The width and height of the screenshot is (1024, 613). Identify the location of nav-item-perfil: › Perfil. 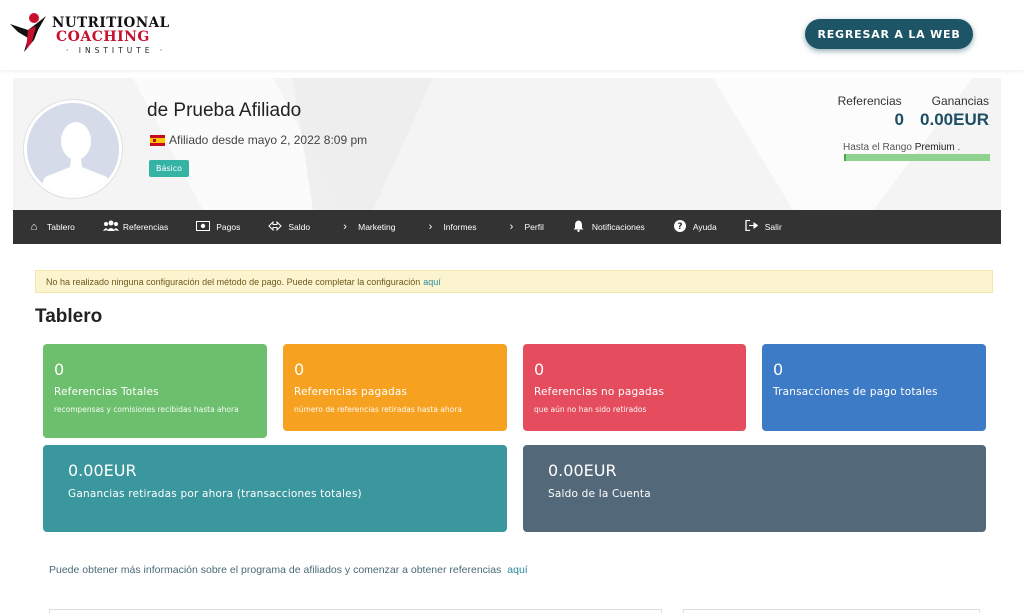
(524, 227).